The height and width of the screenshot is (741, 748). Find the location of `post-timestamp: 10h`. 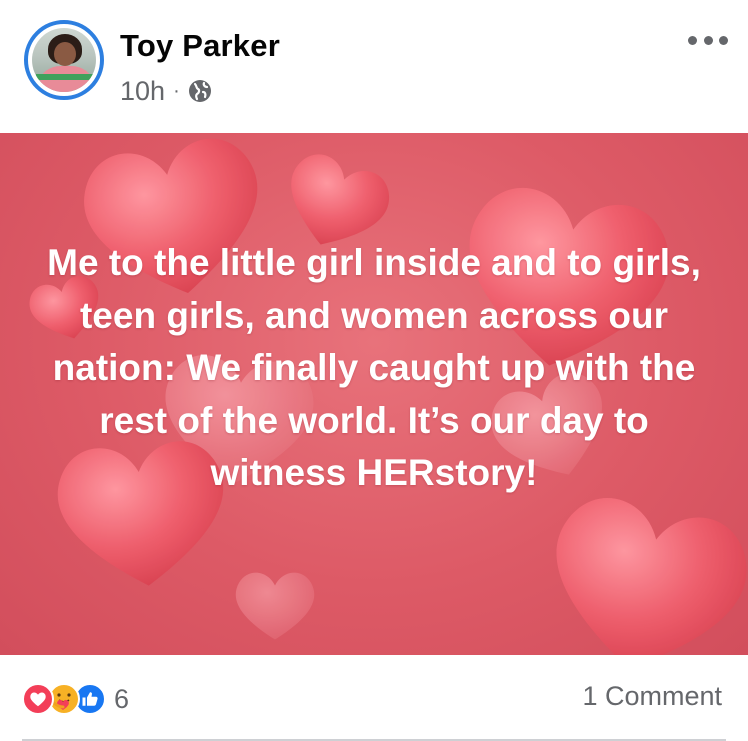

post-timestamp: 10h is located at coordinates (142, 91).